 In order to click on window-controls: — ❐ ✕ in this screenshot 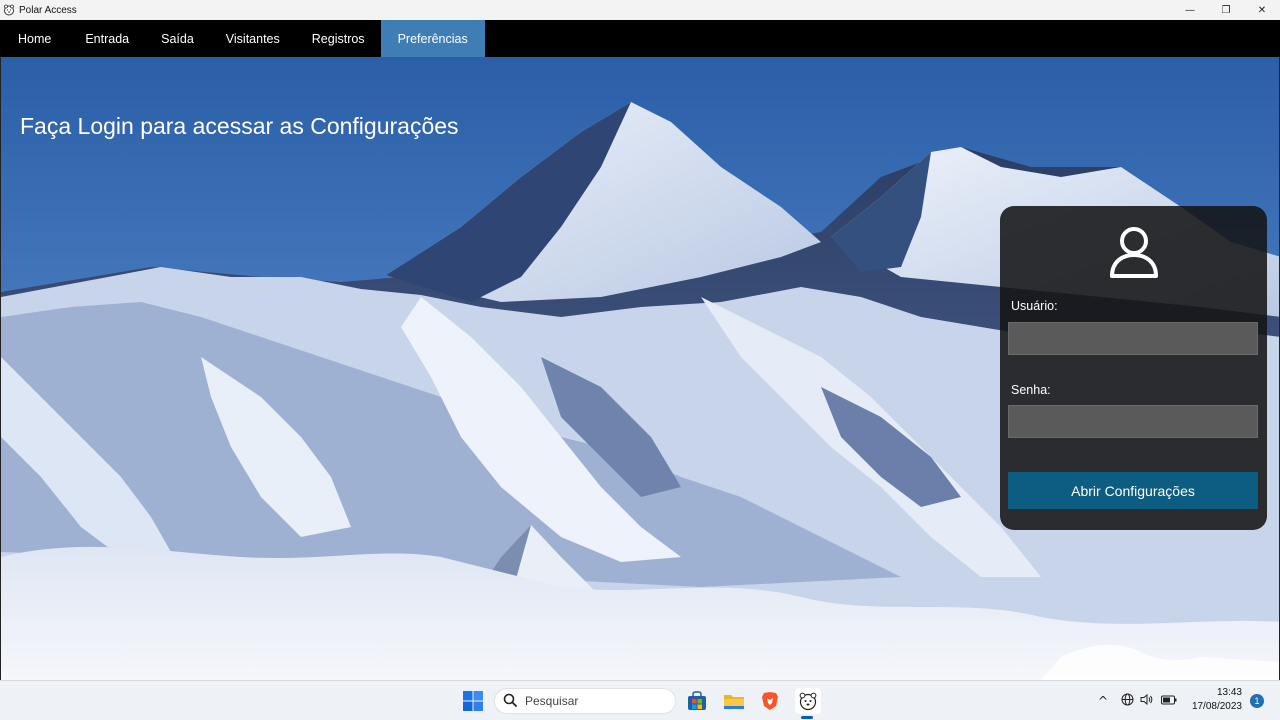, I will do `click(1226, 10)`.